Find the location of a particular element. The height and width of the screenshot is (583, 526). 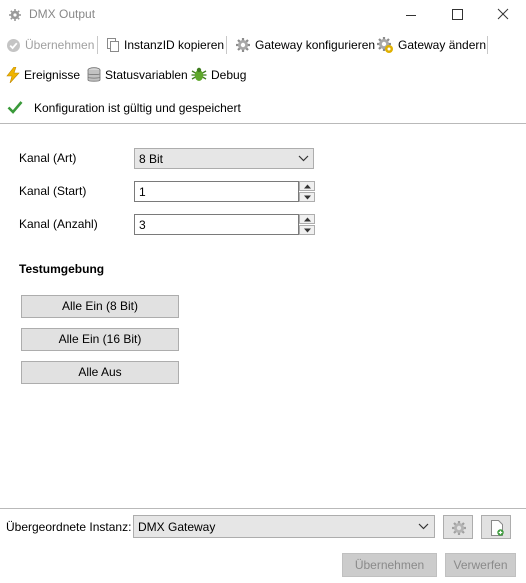

all-on-8bit-button: Alle Ein (8 Bit) is located at coordinates (100, 306).